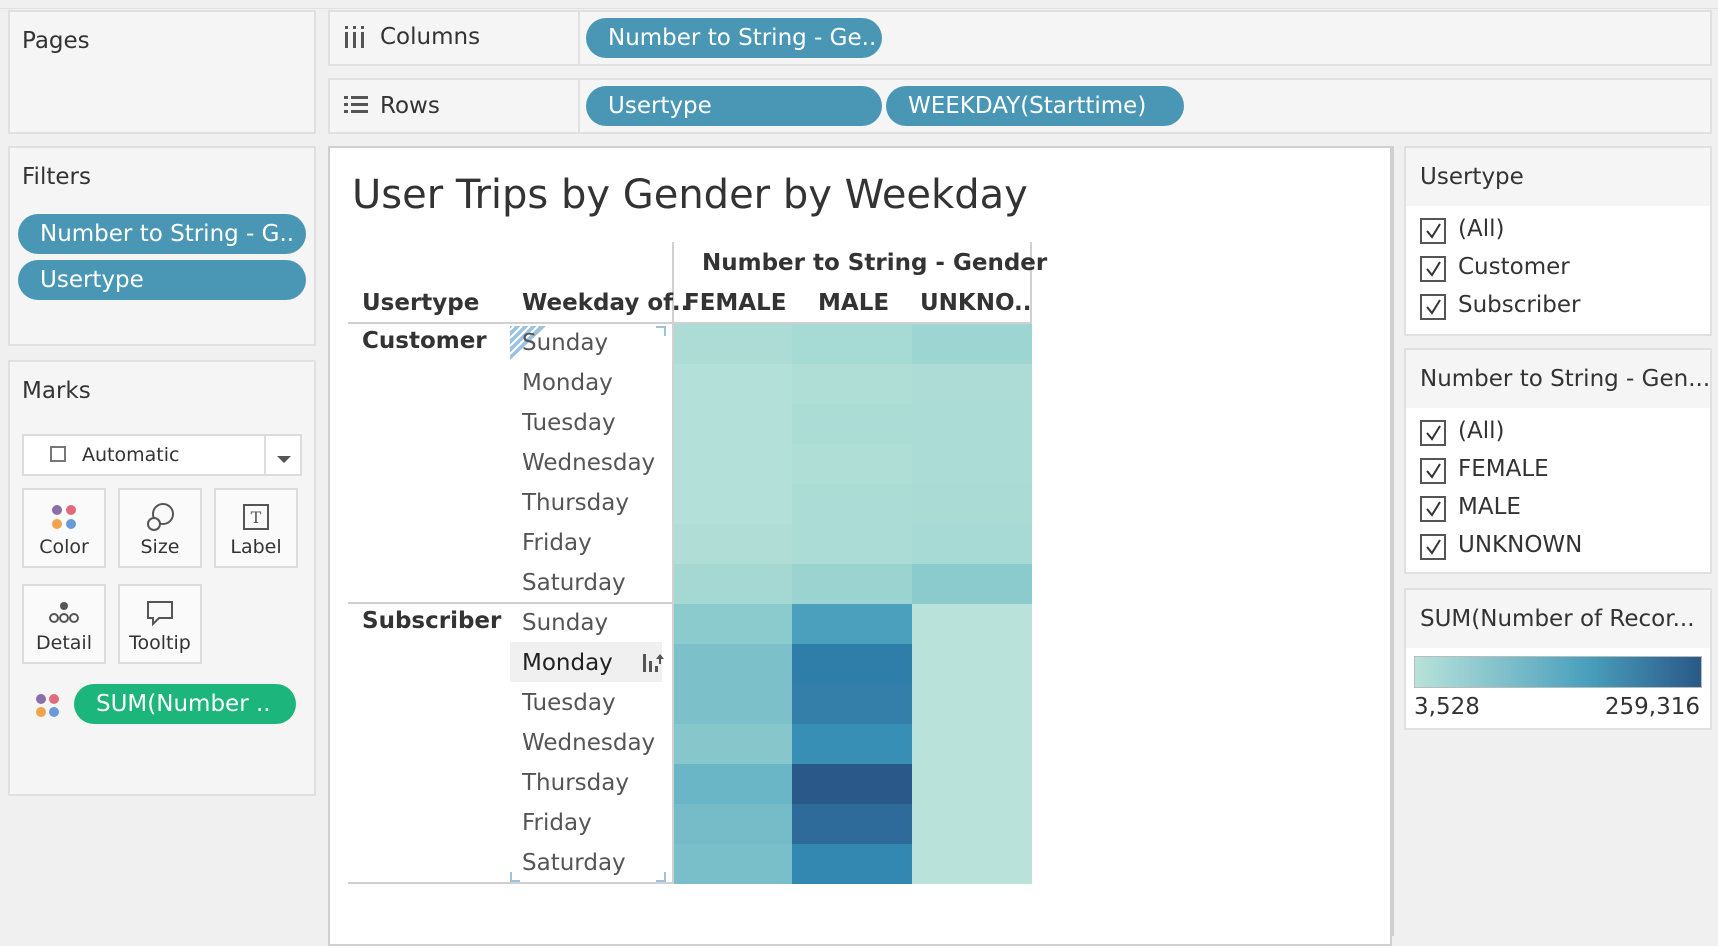  What do you see at coordinates (162, 72) in the screenshot?
I see `pages-panel: Pages` at bounding box center [162, 72].